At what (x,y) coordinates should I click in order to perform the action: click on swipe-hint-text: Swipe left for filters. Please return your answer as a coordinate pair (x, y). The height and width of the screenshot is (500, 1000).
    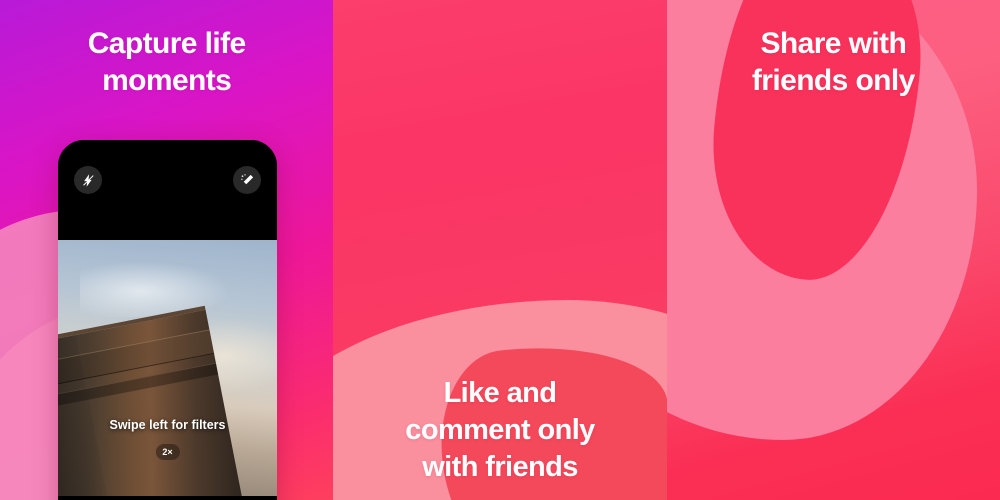
    Looking at the image, I should click on (167, 425).